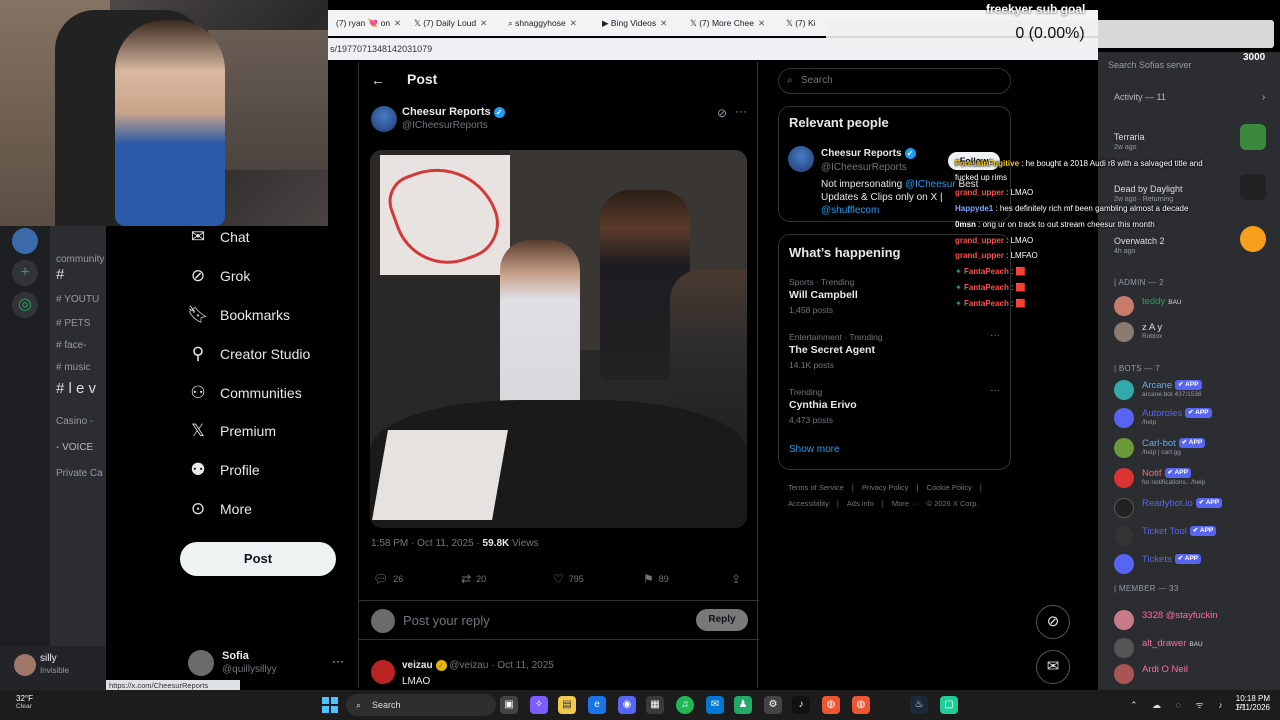 This screenshot has width=1280, height=720. I want to click on spotify-icon: ♫, so click(685, 705).